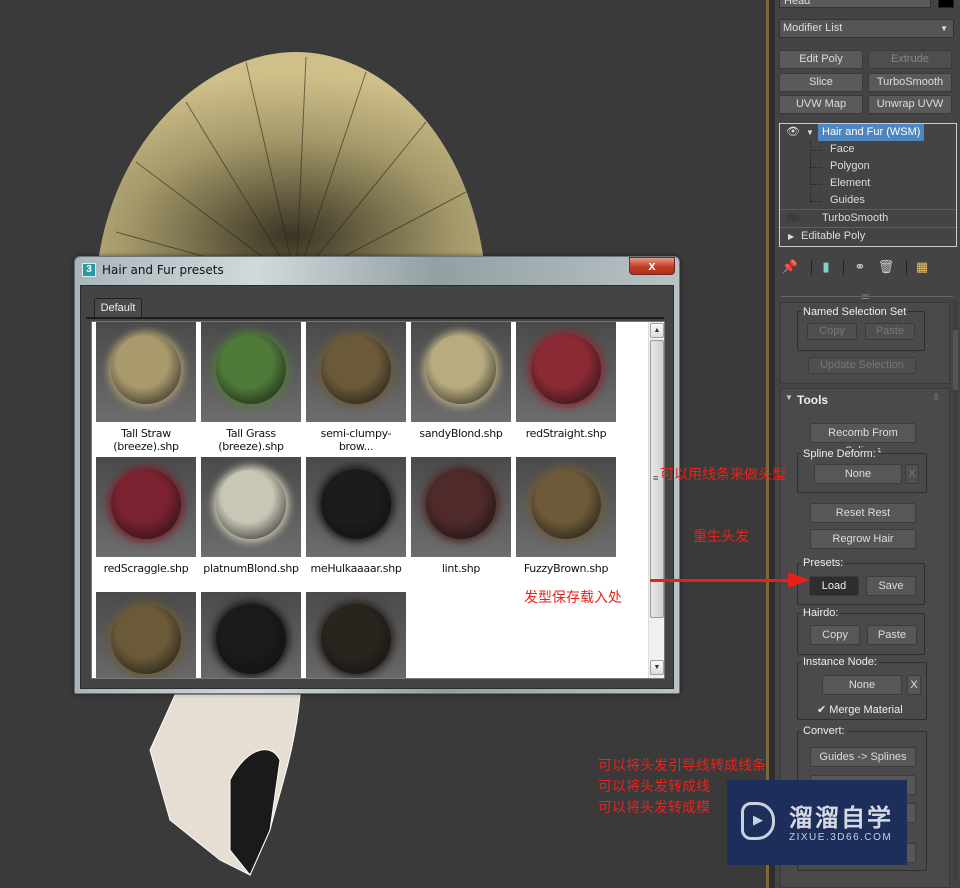 The image size is (960, 888). What do you see at coordinates (657, 667) in the screenshot?
I see `scroll-down-button: ▼` at bounding box center [657, 667].